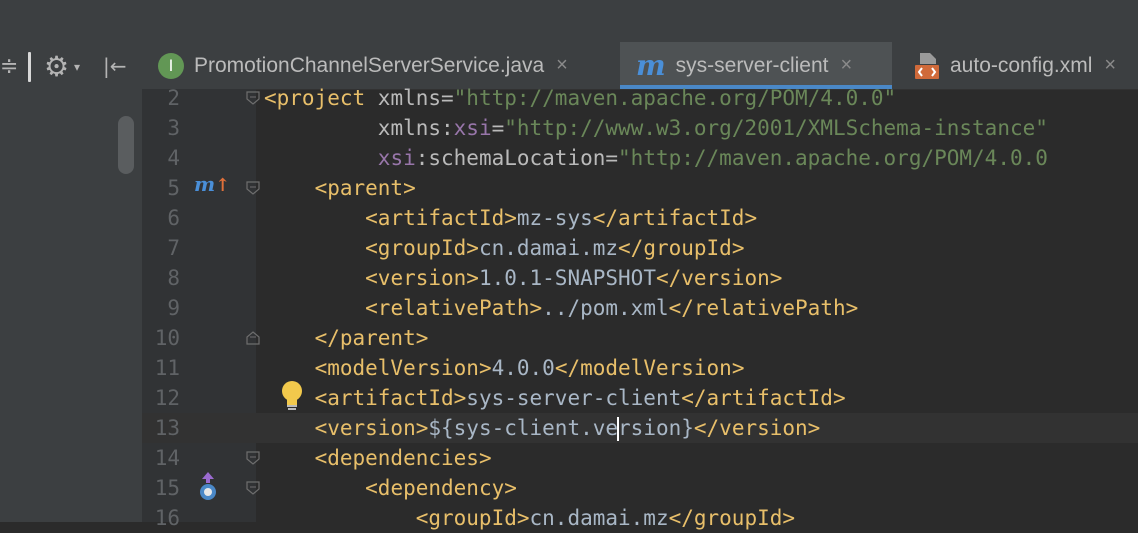 Image resolution: width=1138 pixels, height=533 pixels. Describe the element at coordinates (208, 488) in the screenshot. I see `override-up-icon` at that location.